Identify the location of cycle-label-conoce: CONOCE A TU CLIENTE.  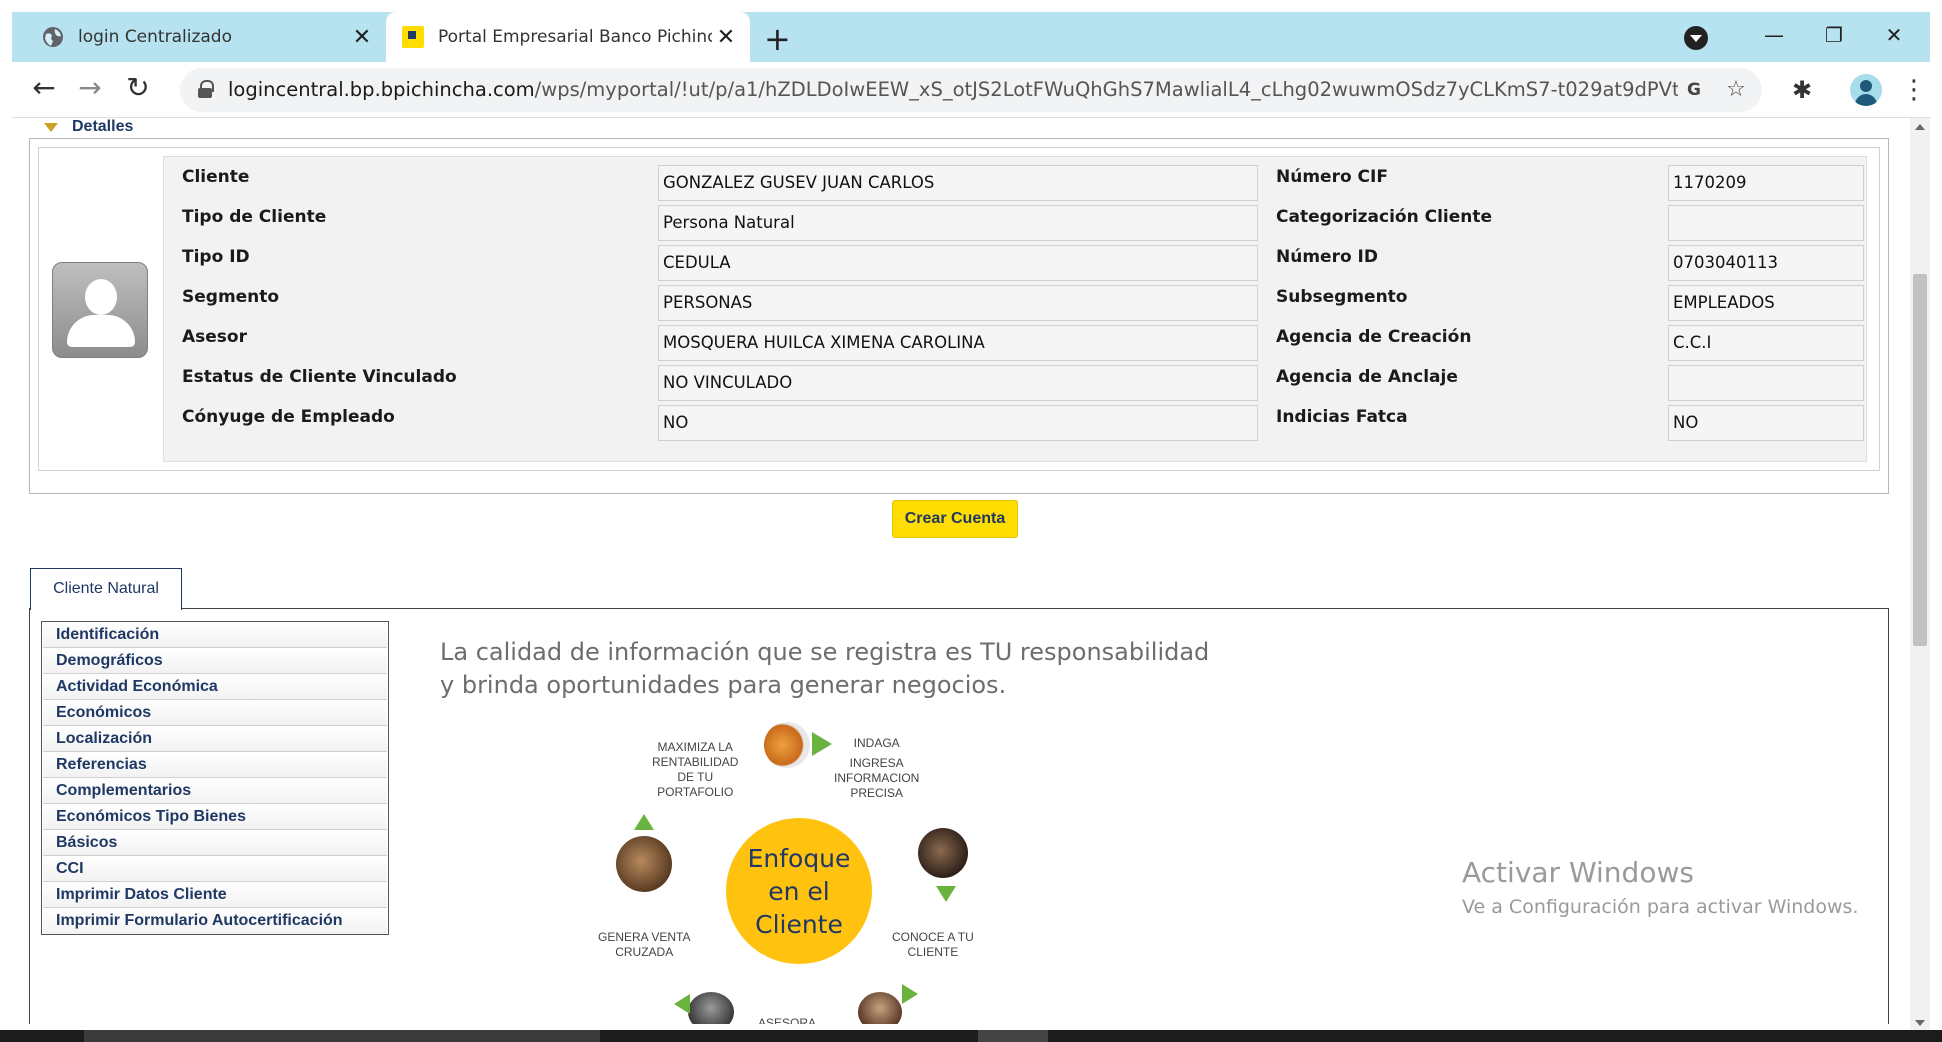
(933, 944).